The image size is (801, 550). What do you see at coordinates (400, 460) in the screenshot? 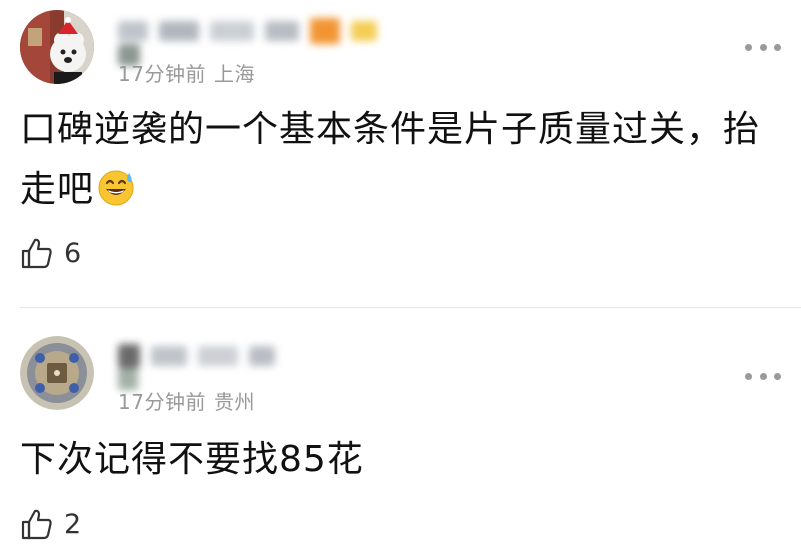
I see `comment-text: 下次记得不要找85花` at bounding box center [400, 460].